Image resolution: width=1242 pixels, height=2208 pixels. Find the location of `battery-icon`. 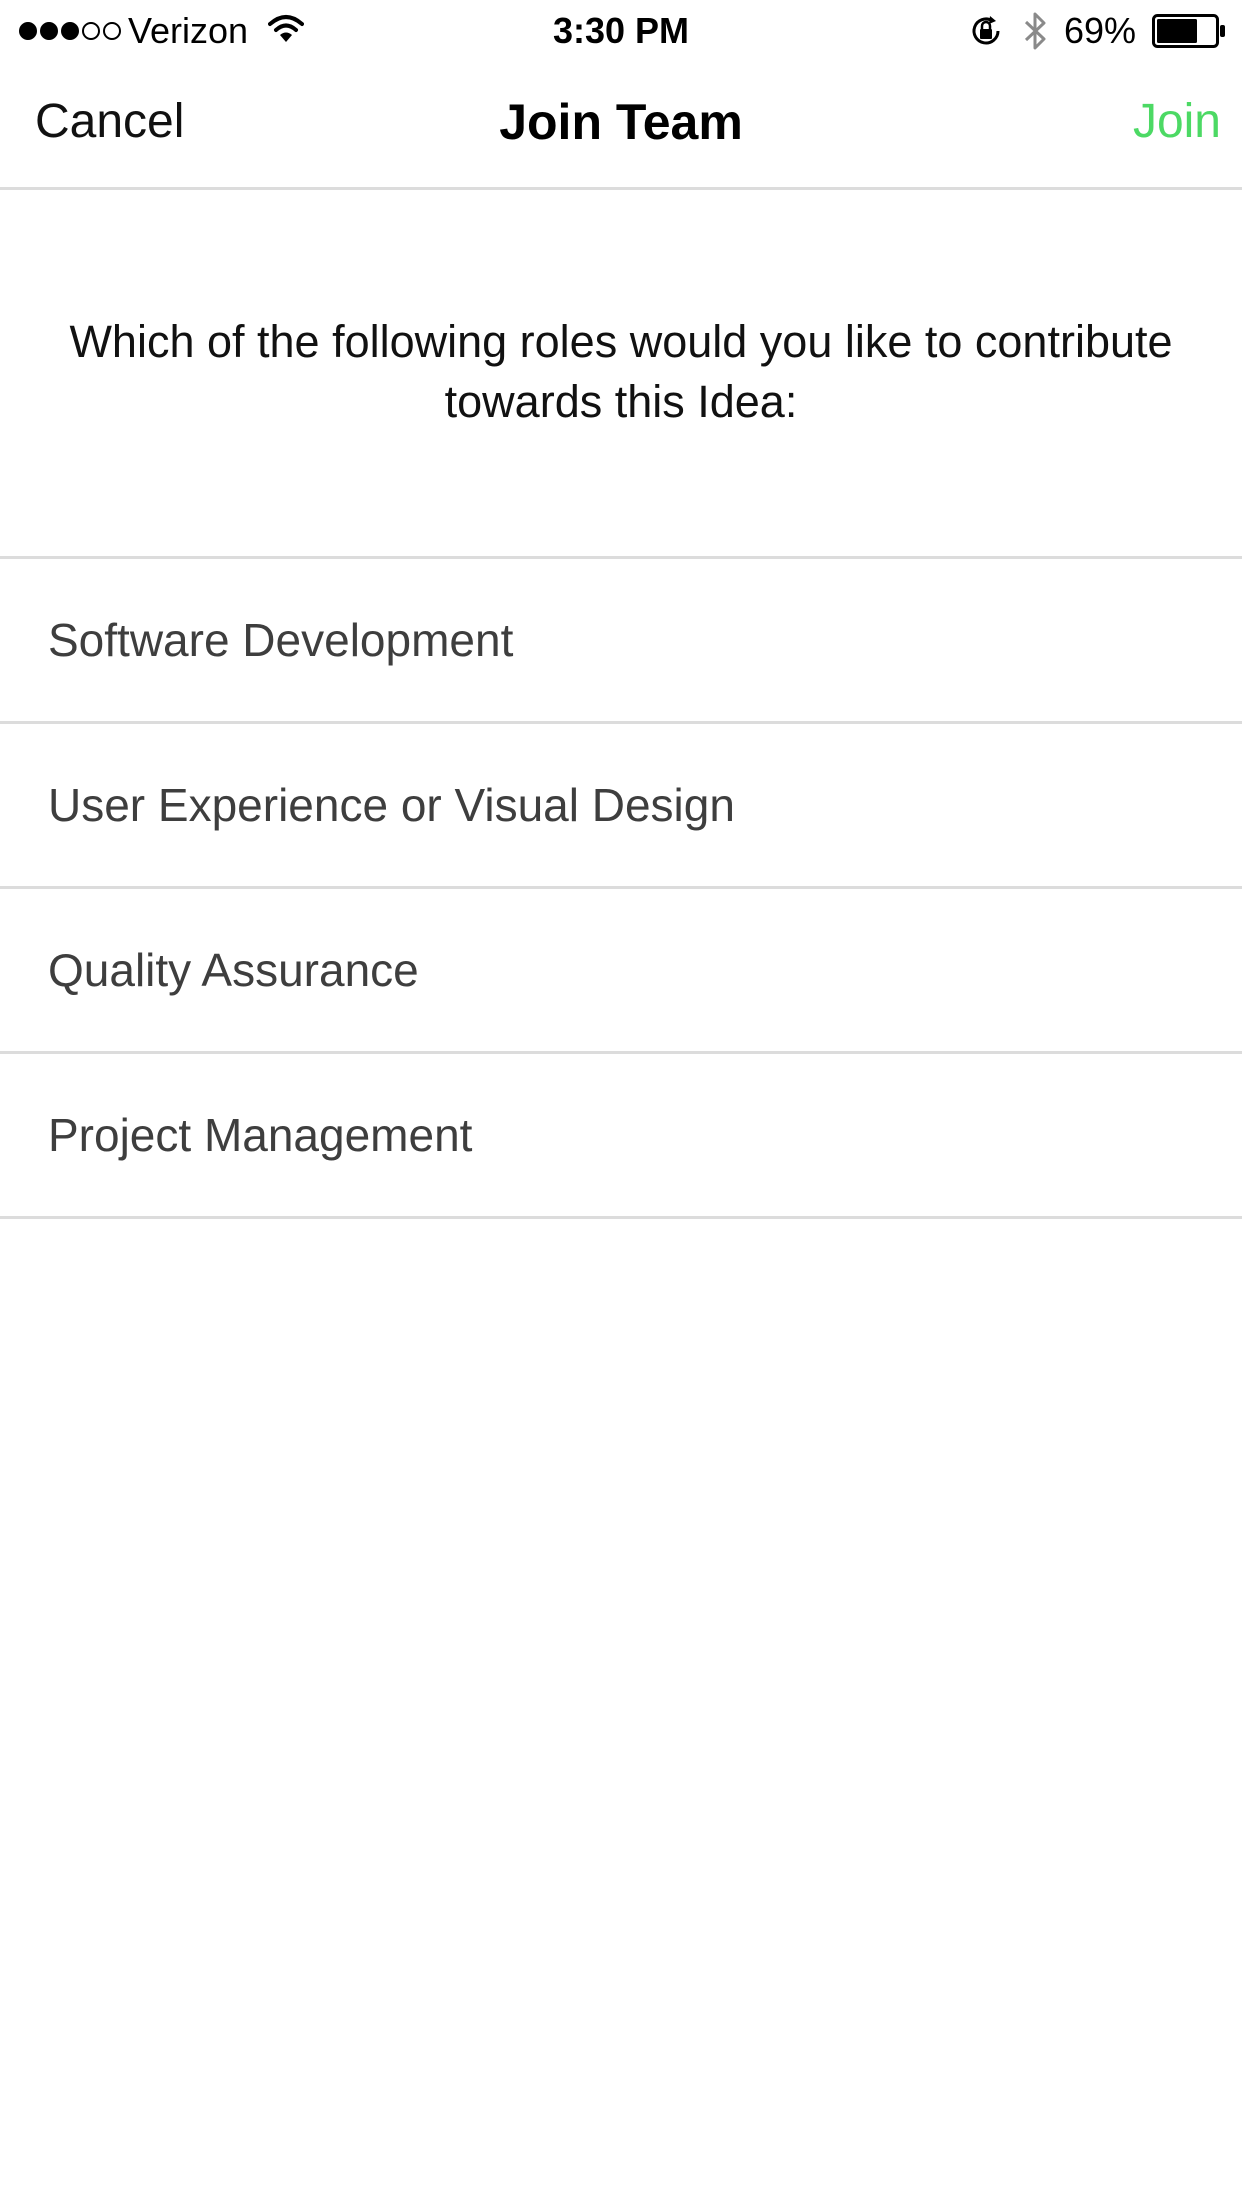

battery-icon is located at coordinates (1188, 31).